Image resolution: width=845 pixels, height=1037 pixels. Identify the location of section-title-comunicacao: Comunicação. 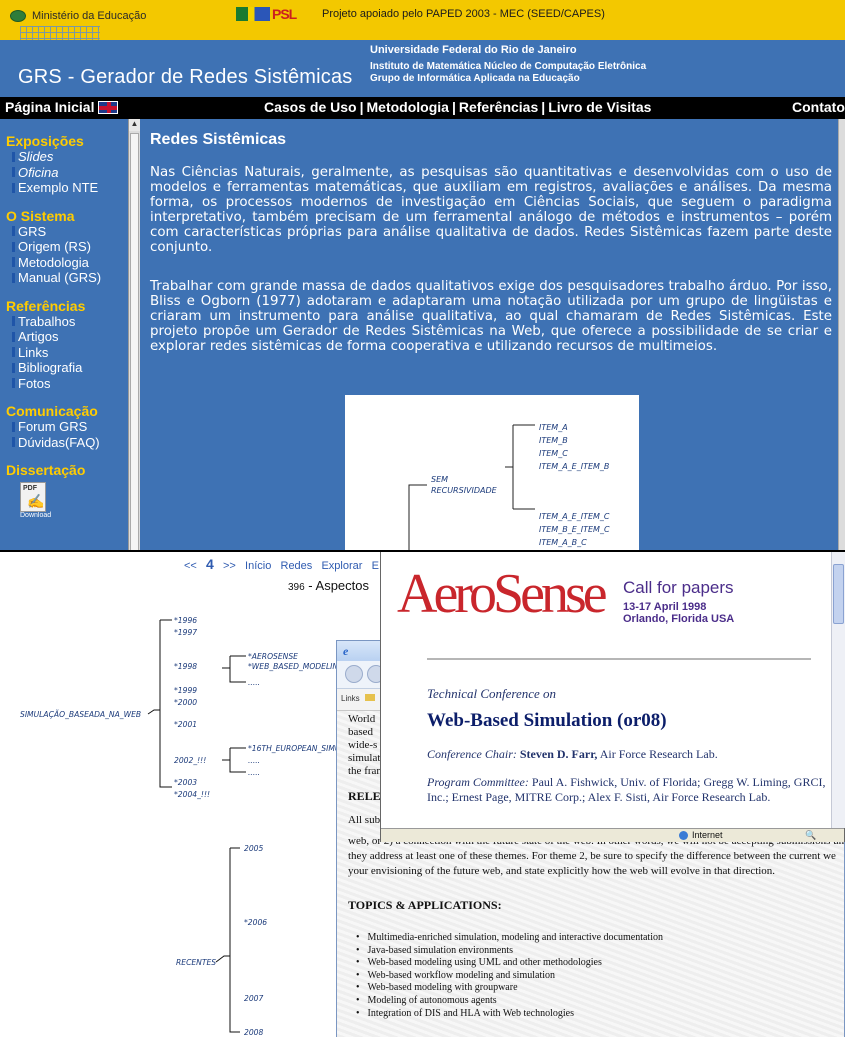
(52, 411).